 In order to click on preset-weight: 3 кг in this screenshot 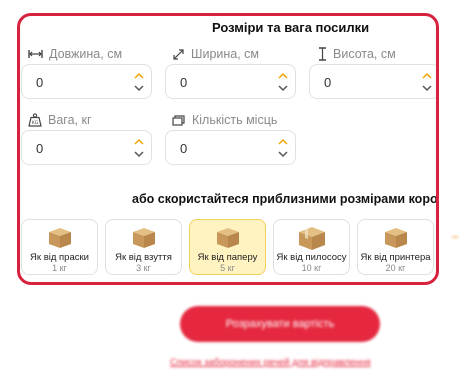, I will do `click(143, 268)`.